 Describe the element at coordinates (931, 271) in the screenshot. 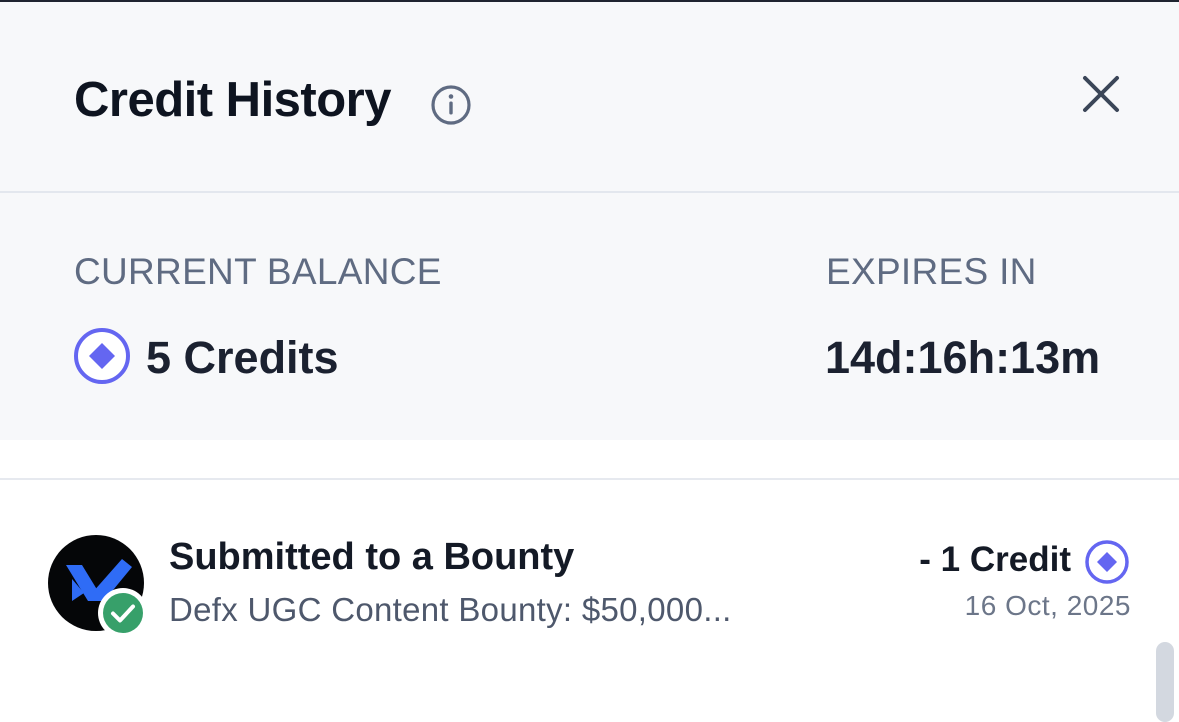

I see `expires-in-label: EXPIRES IN` at that location.